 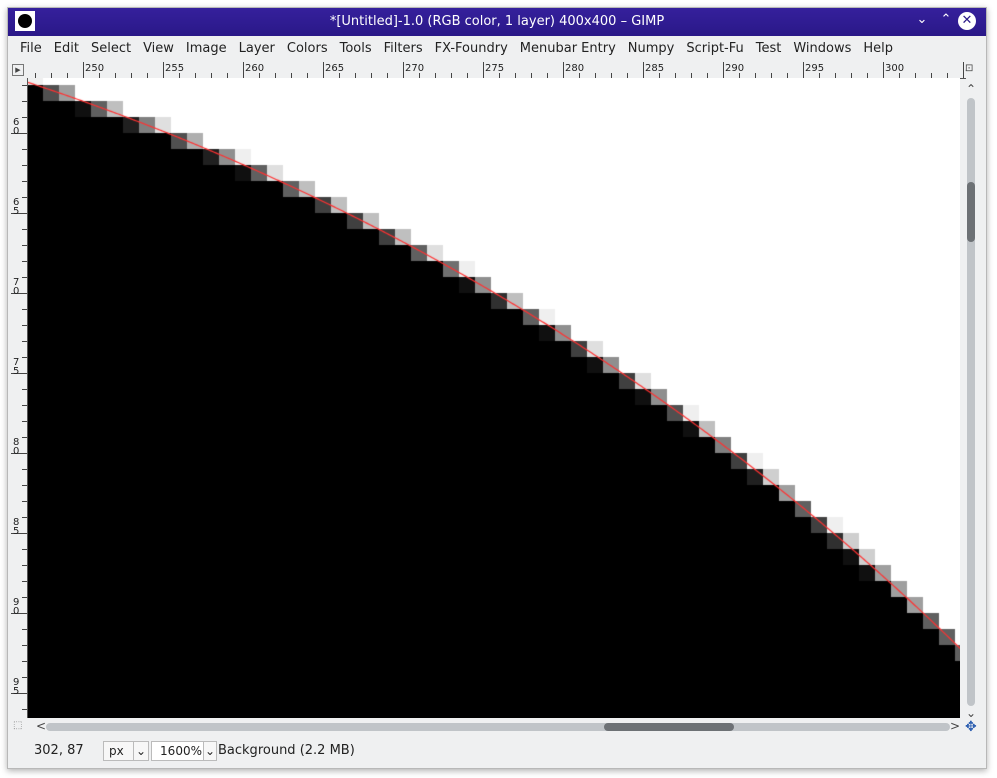 I want to click on scroll-right-icon: >, so click(x=955, y=726).